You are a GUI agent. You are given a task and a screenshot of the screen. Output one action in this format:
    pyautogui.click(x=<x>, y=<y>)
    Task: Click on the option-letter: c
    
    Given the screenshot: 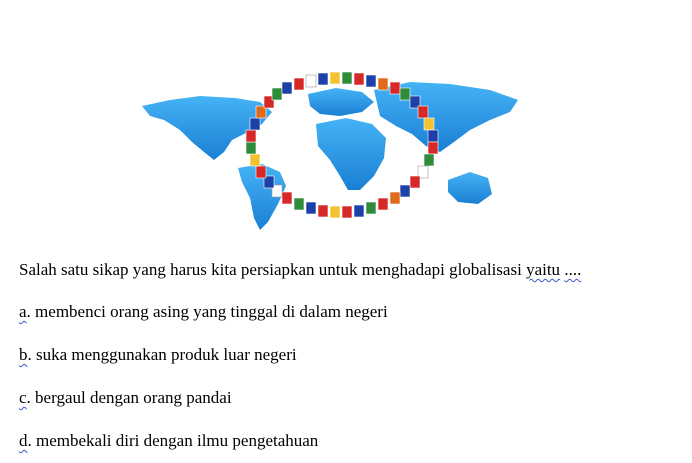 What is the action you would take?
    pyautogui.click(x=23, y=397)
    